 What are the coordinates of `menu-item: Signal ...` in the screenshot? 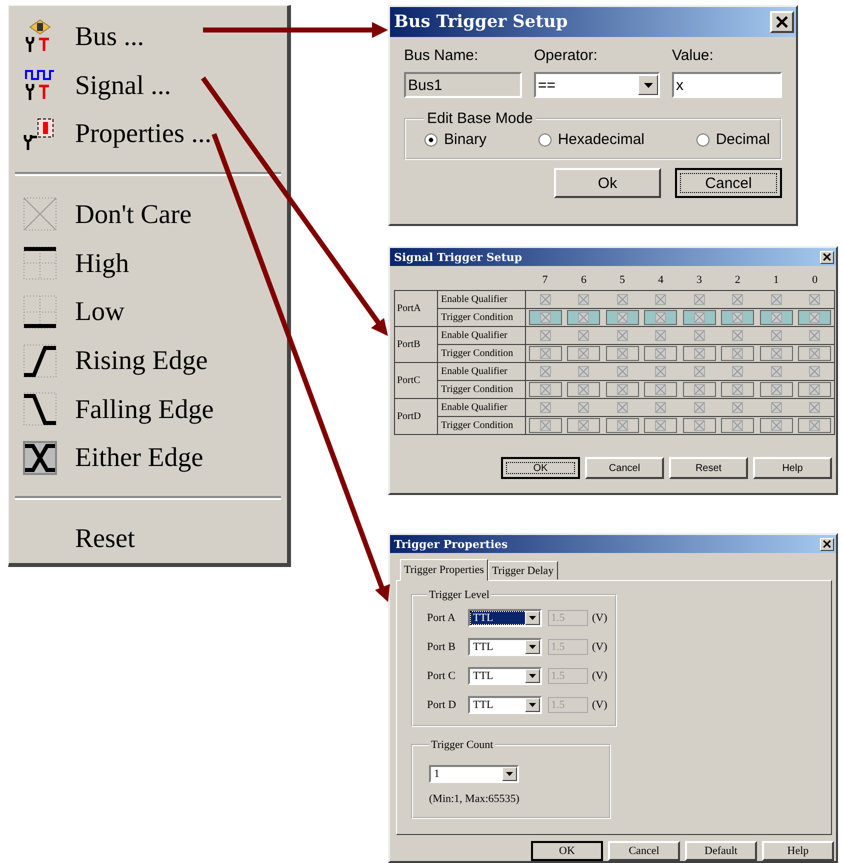 It's located at (148, 85).